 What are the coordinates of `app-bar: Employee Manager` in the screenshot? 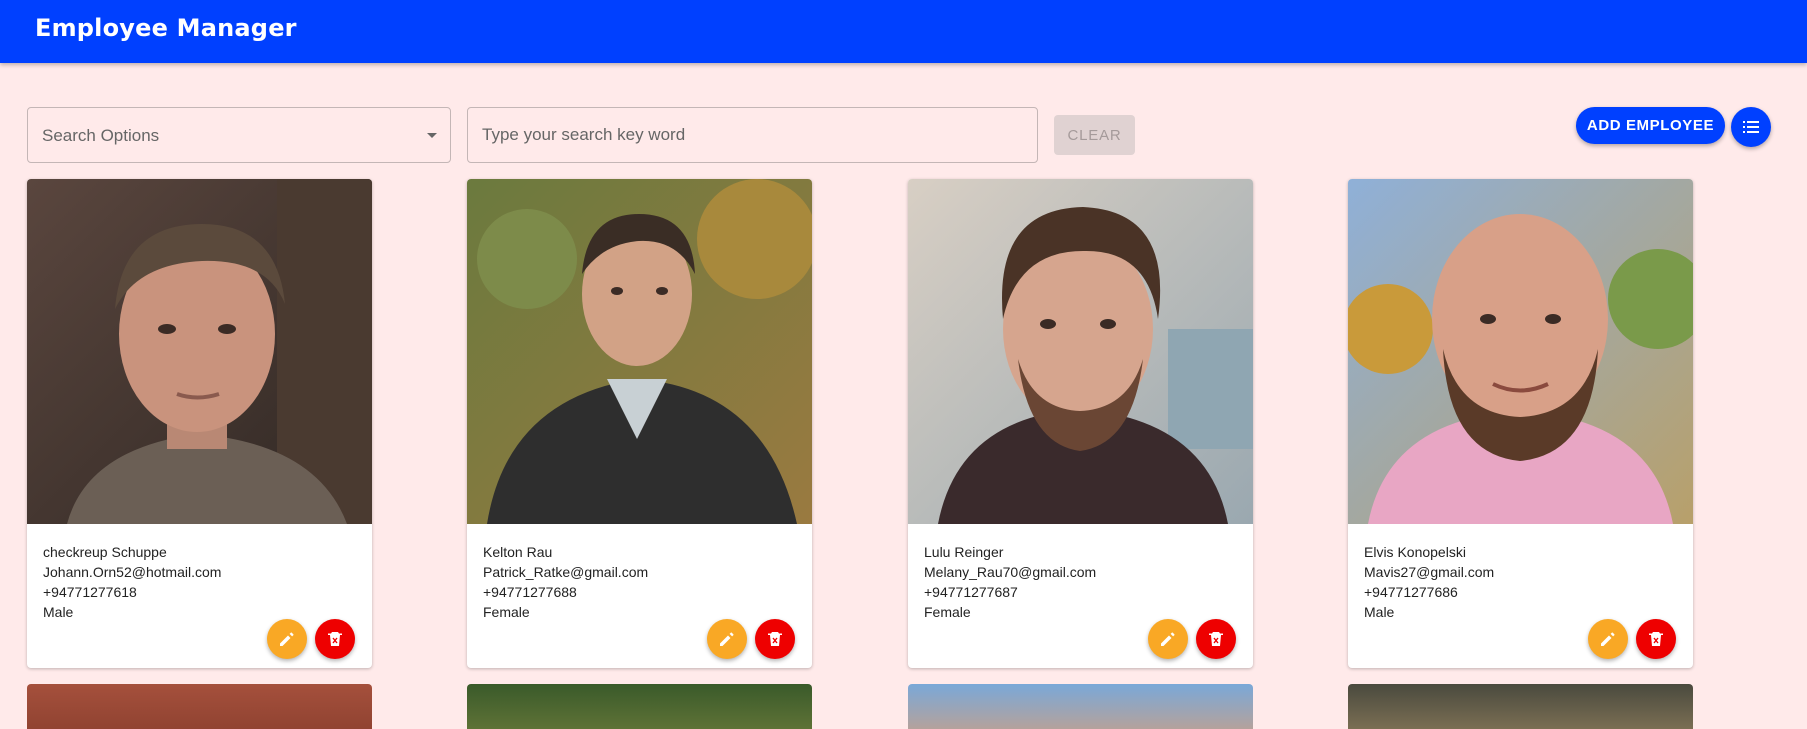 It's located at (903, 31).